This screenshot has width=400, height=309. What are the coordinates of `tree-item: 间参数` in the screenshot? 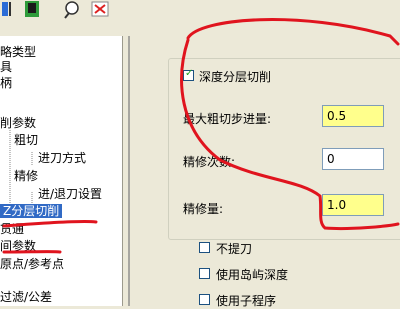 It's located at (18, 246).